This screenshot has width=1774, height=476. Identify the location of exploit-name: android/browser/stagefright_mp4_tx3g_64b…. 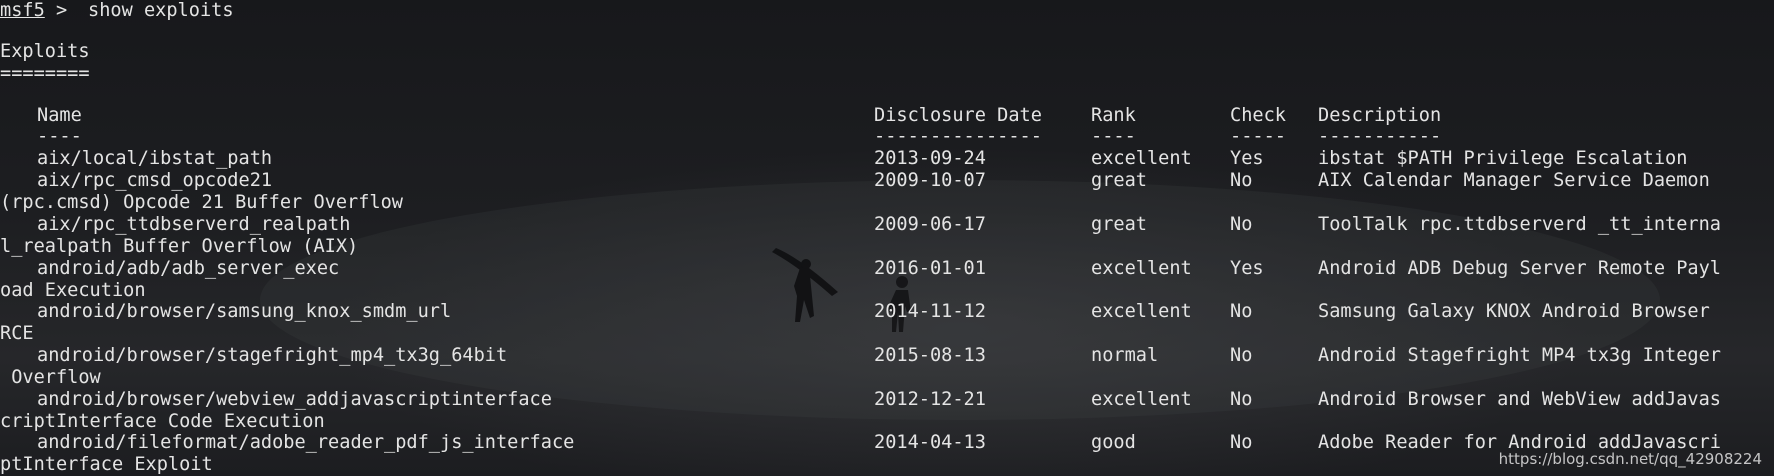
(272, 355).